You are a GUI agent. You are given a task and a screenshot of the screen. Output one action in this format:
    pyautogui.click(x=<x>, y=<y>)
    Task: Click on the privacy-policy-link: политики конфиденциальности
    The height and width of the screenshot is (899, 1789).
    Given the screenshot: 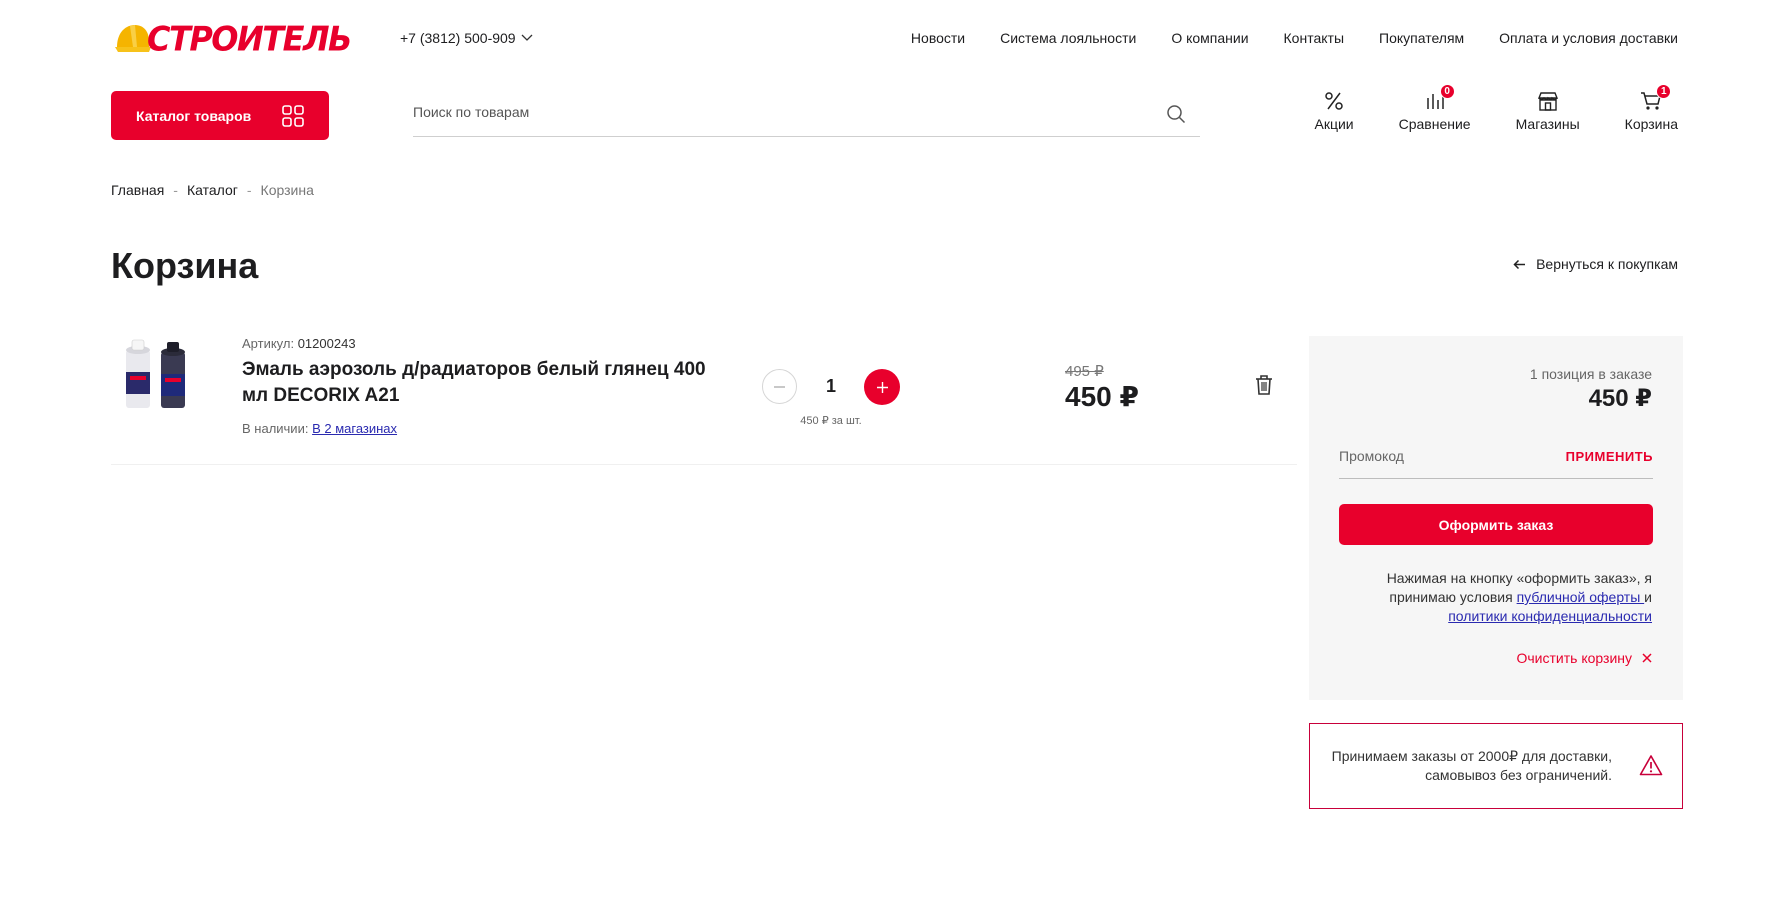 What is the action you would take?
    pyautogui.click(x=1550, y=616)
    